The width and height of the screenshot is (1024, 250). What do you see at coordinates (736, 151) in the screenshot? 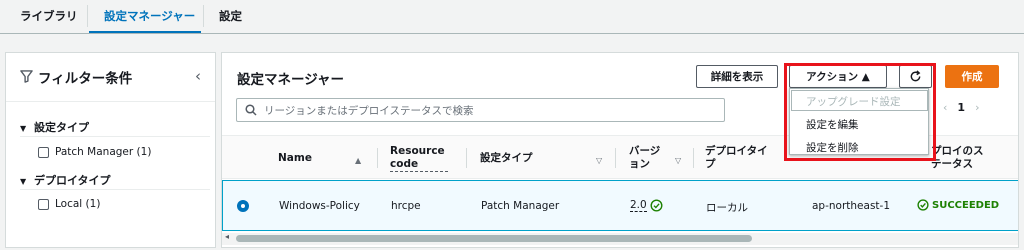
I see `column-label: デプロイタイ` at bounding box center [736, 151].